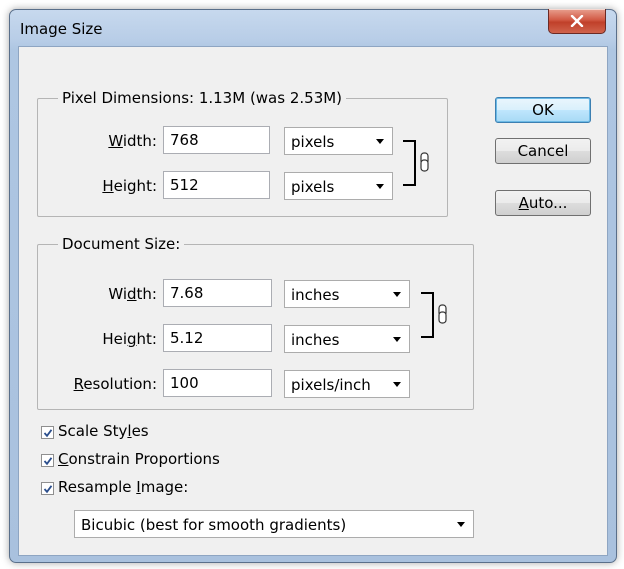 The width and height of the screenshot is (624, 569). Describe the element at coordinates (338, 141) in the screenshot. I see `pixel-width-unit-select: pixels` at that location.